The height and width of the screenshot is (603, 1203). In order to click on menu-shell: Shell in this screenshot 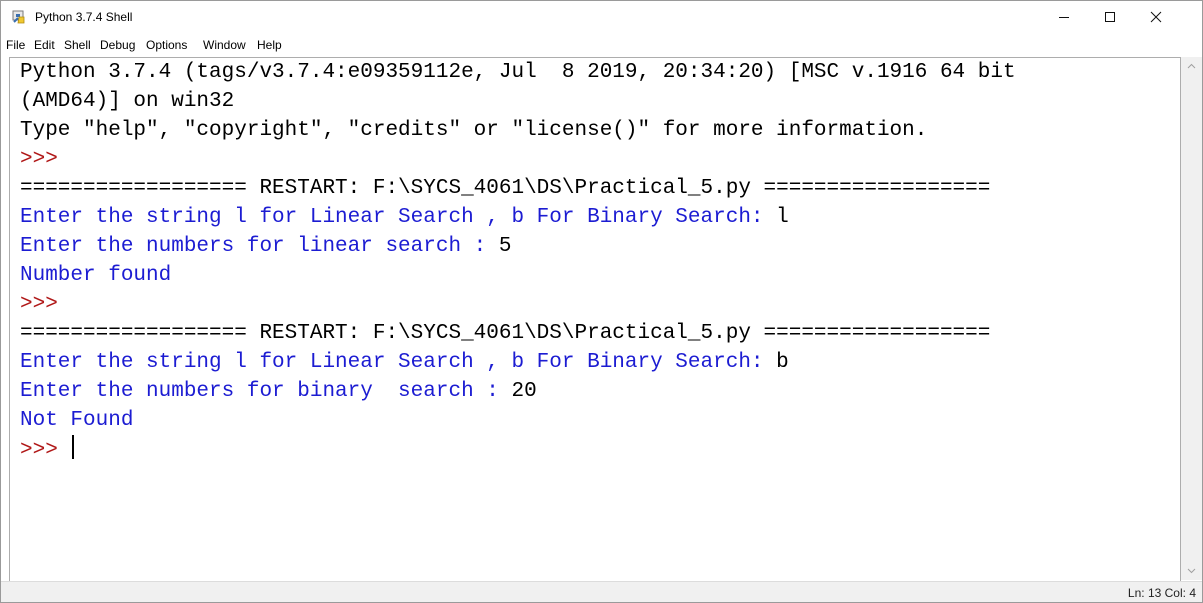, I will do `click(77, 45)`.